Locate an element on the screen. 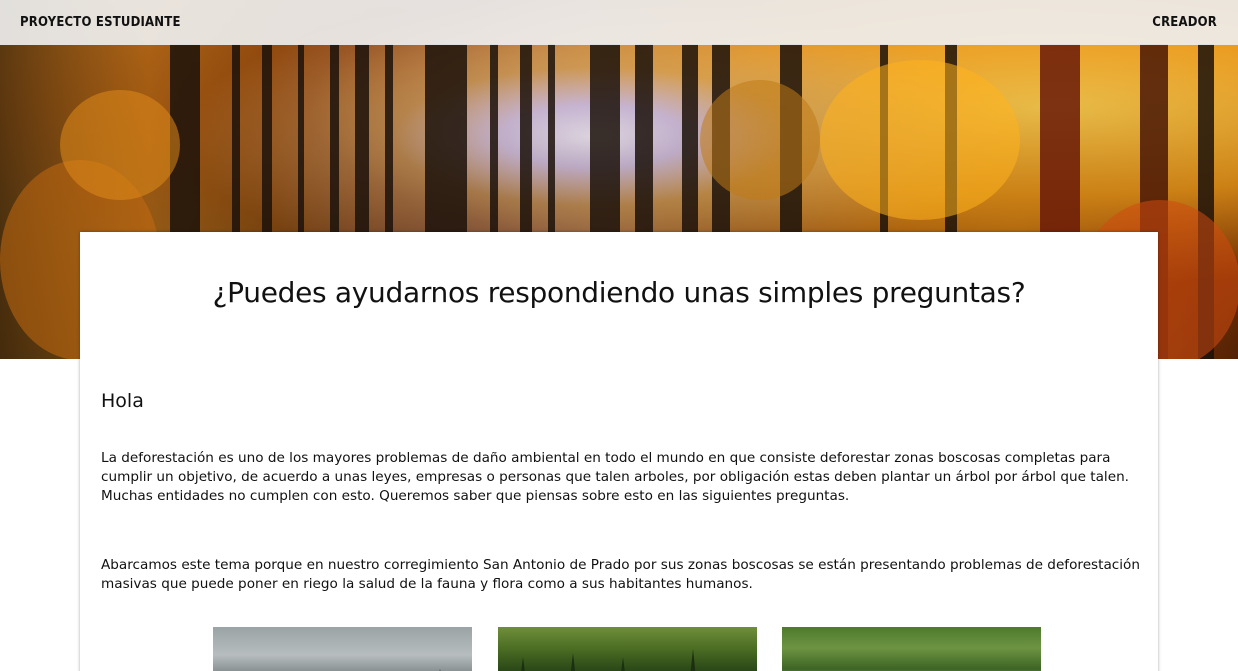  pine-forest-thumbnail is located at coordinates (627, 649).